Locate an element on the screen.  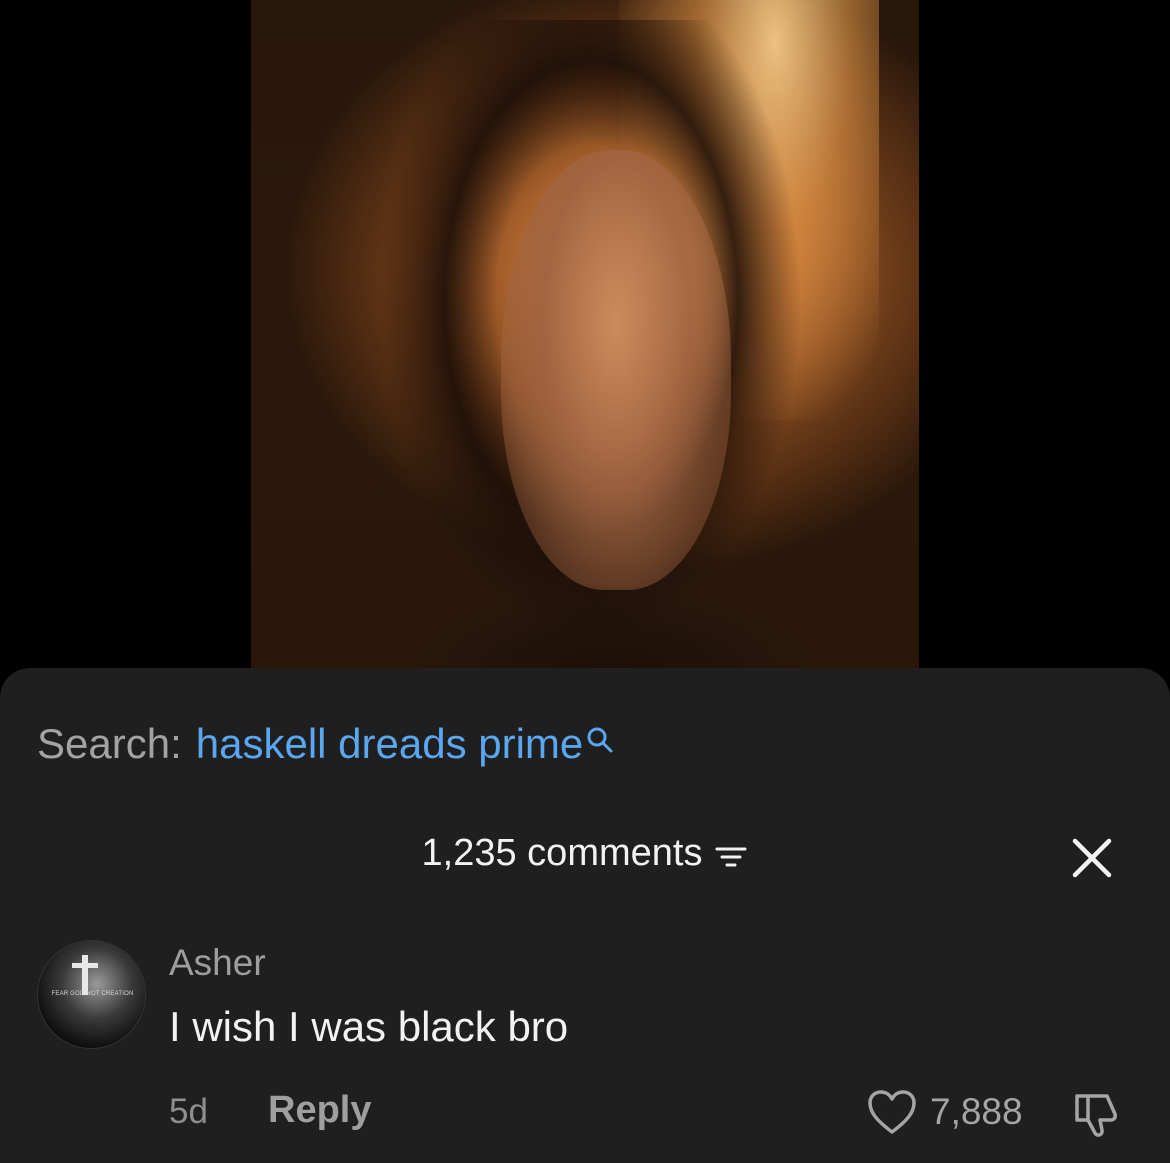
like-button: 7,888 is located at coordinates (944, 1112).